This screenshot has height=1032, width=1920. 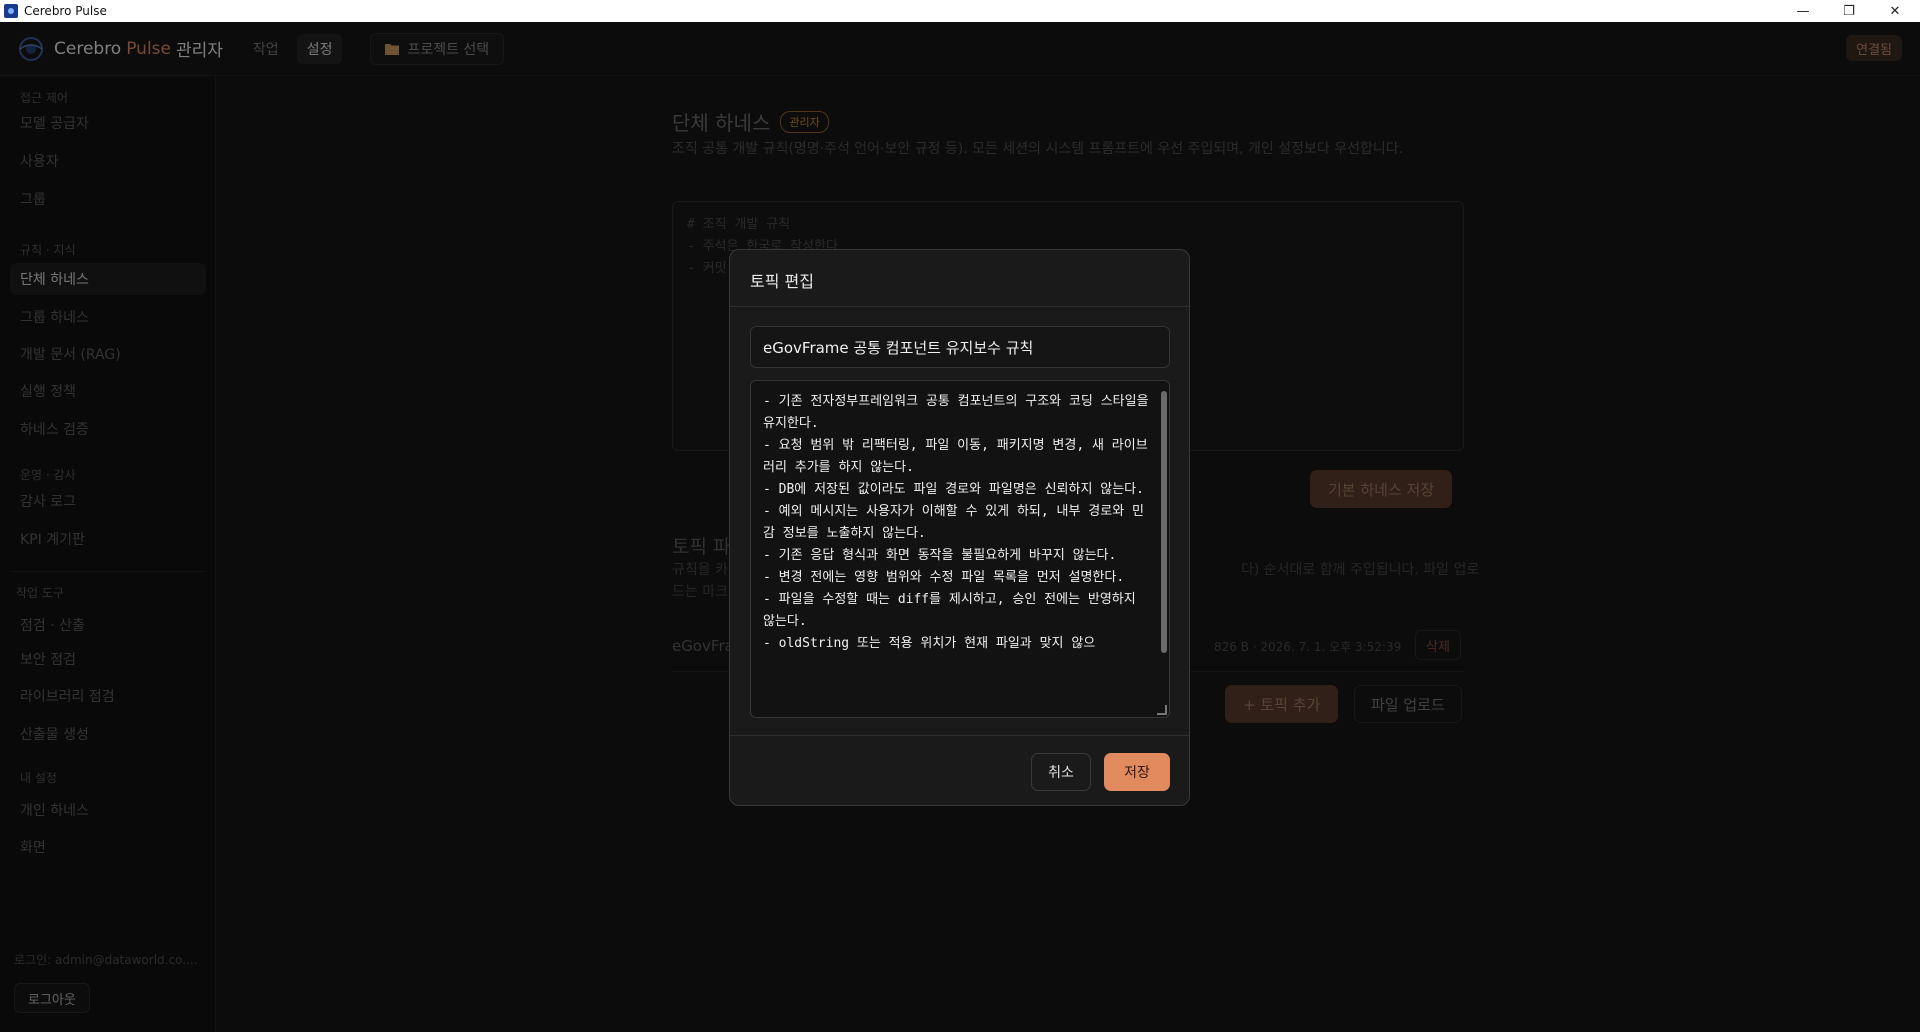 I want to click on save-button: 저장, so click(x=1137, y=772).